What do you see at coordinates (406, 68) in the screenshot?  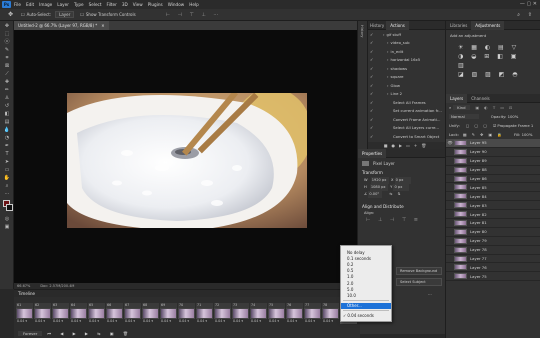 I see `action-item: ✓ › shadows` at bounding box center [406, 68].